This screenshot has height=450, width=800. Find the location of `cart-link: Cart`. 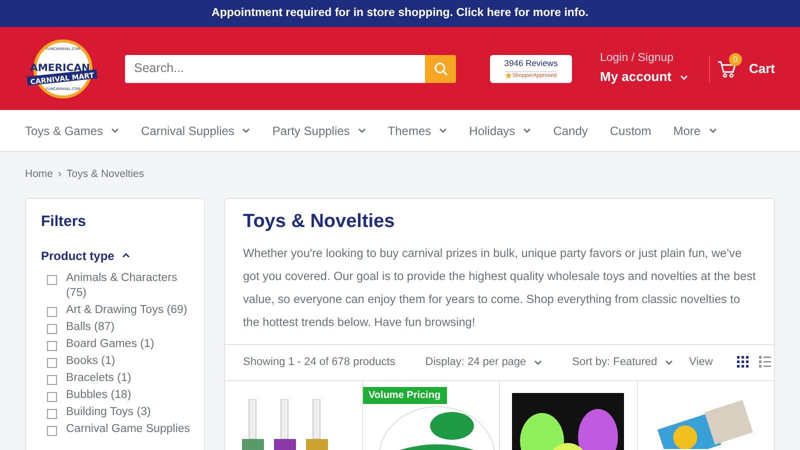

cart-link: Cart is located at coordinates (761, 68).